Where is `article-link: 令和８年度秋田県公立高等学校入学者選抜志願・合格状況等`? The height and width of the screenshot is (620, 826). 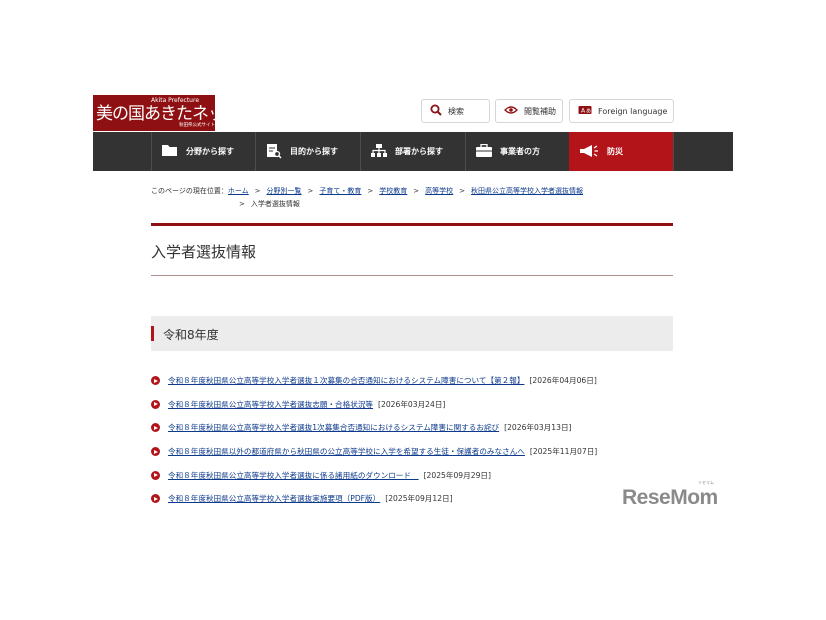 article-link: 令和８年度秋田県公立高等学校入学者選抜志願・合格状況等 is located at coordinates (270, 404).